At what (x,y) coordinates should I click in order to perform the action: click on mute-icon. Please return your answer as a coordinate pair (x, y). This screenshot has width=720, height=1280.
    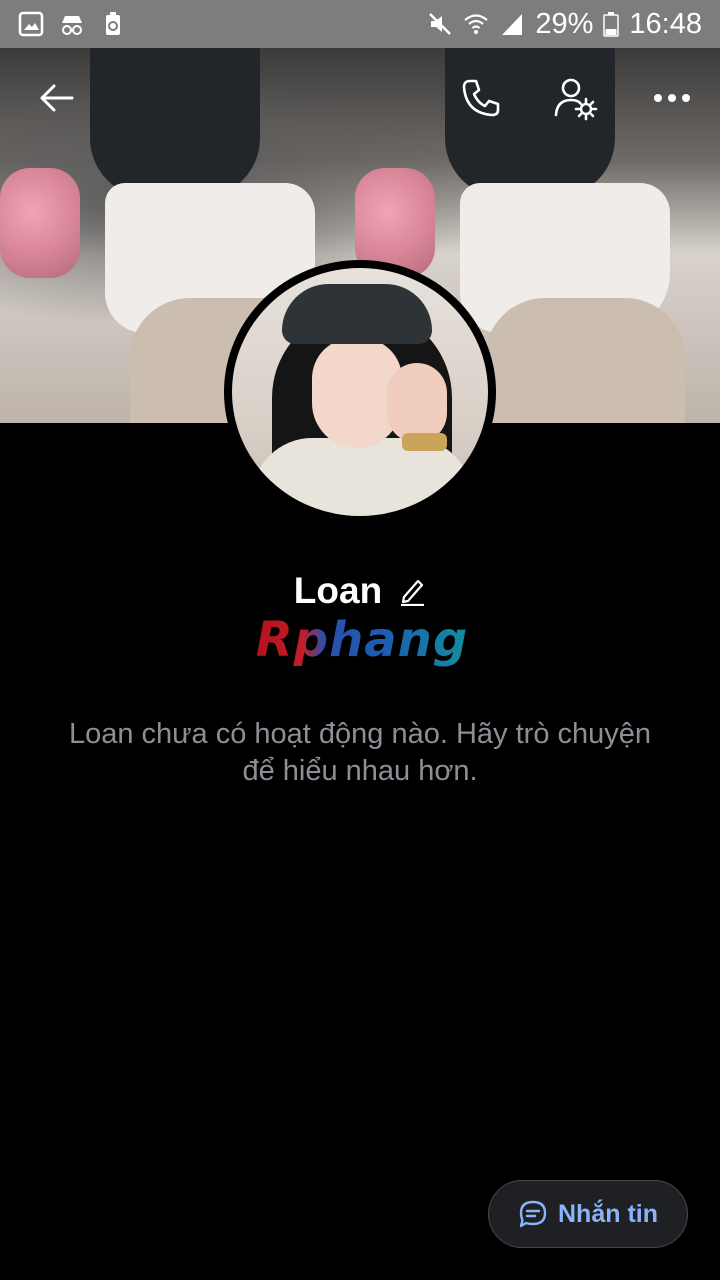
    Looking at the image, I should click on (440, 24).